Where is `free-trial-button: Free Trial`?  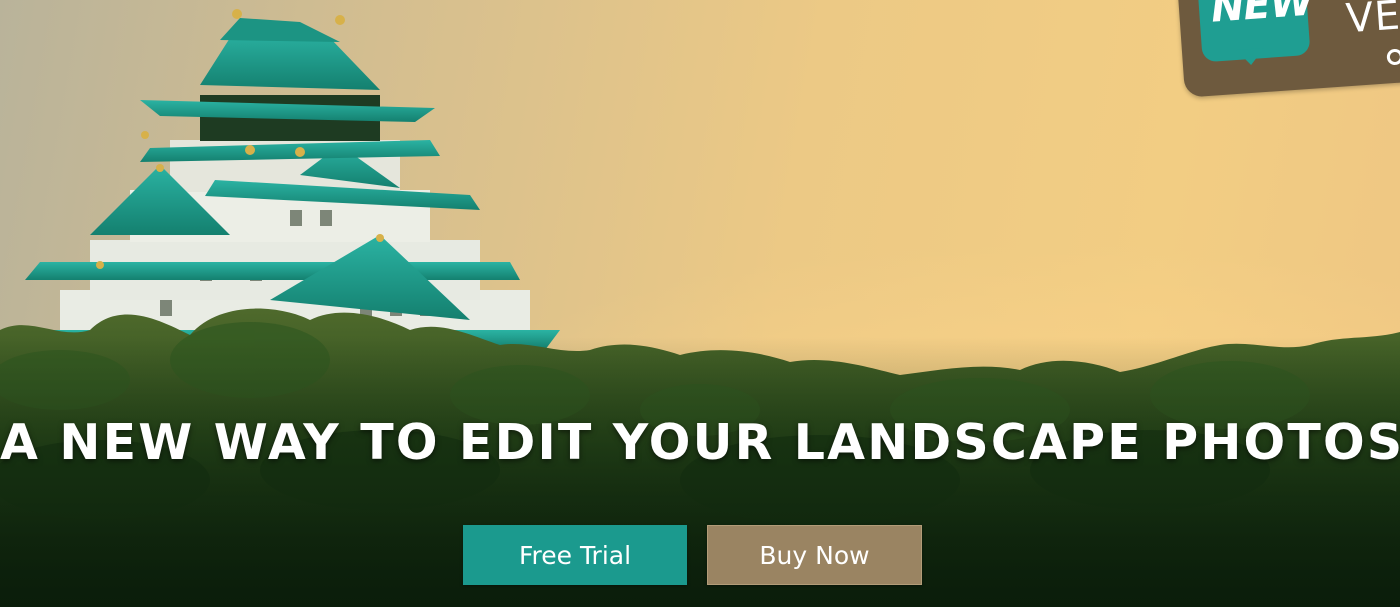 free-trial-button: Free Trial is located at coordinates (575, 555).